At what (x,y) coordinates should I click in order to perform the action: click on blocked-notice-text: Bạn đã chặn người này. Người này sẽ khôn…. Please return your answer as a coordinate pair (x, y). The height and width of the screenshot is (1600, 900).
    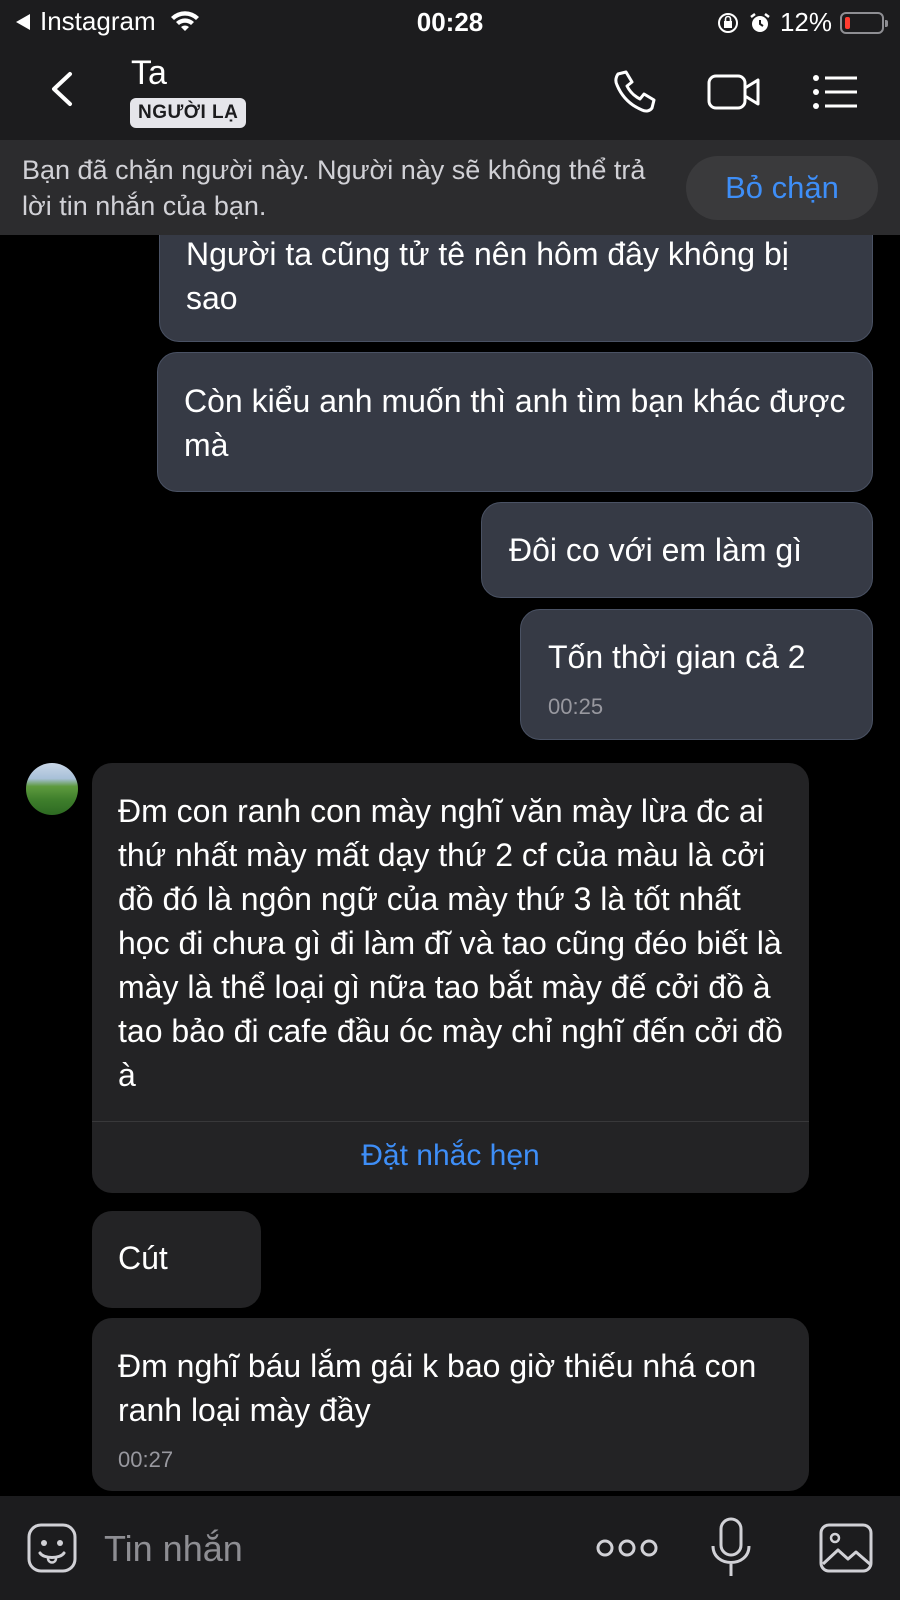
    Looking at the image, I should click on (334, 188).